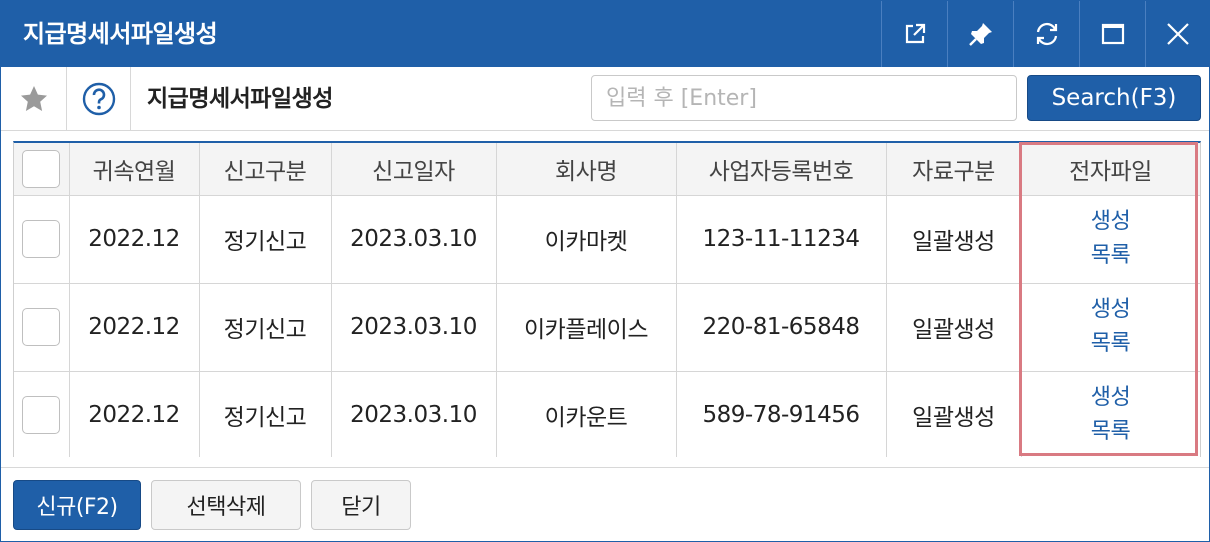 The image size is (1210, 542). Describe the element at coordinates (265, 169) in the screenshot. I see `column-header: 신고구분` at that location.